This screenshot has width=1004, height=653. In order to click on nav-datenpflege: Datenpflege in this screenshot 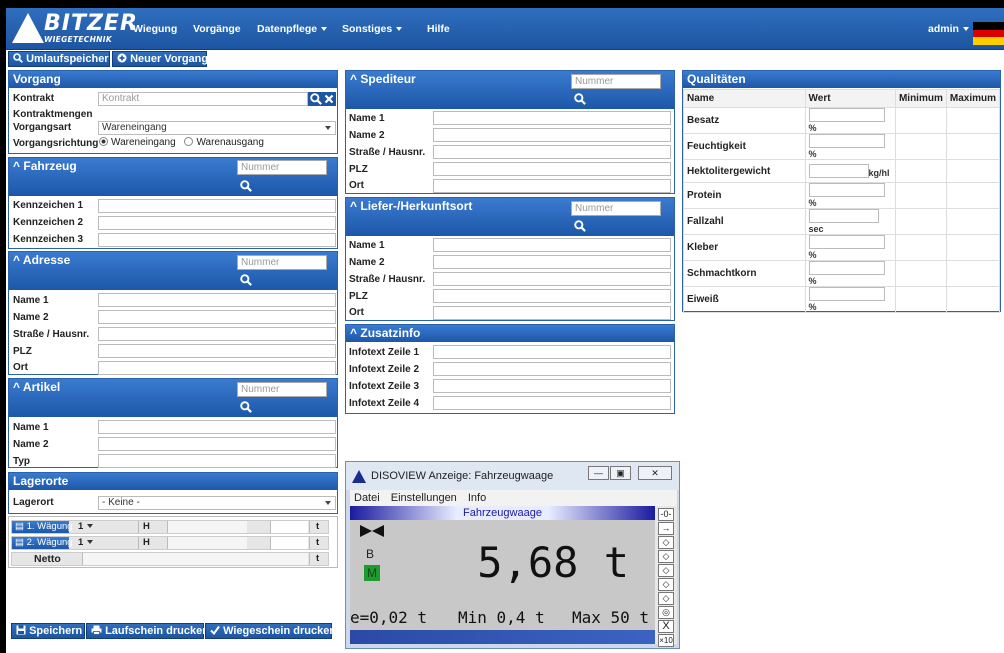, I will do `click(292, 29)`.